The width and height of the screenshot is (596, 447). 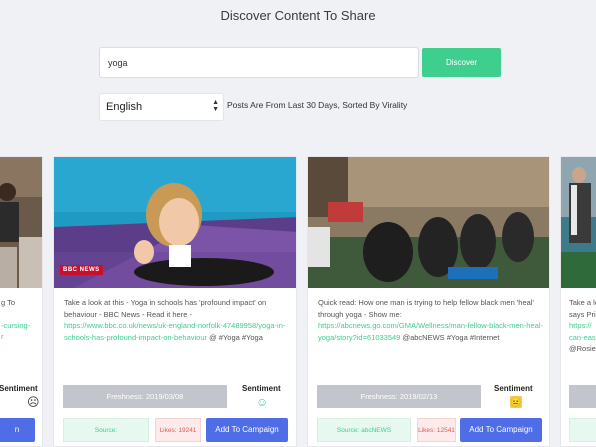 I want to click on discover-button: Discover, so click(x=461, y=62).